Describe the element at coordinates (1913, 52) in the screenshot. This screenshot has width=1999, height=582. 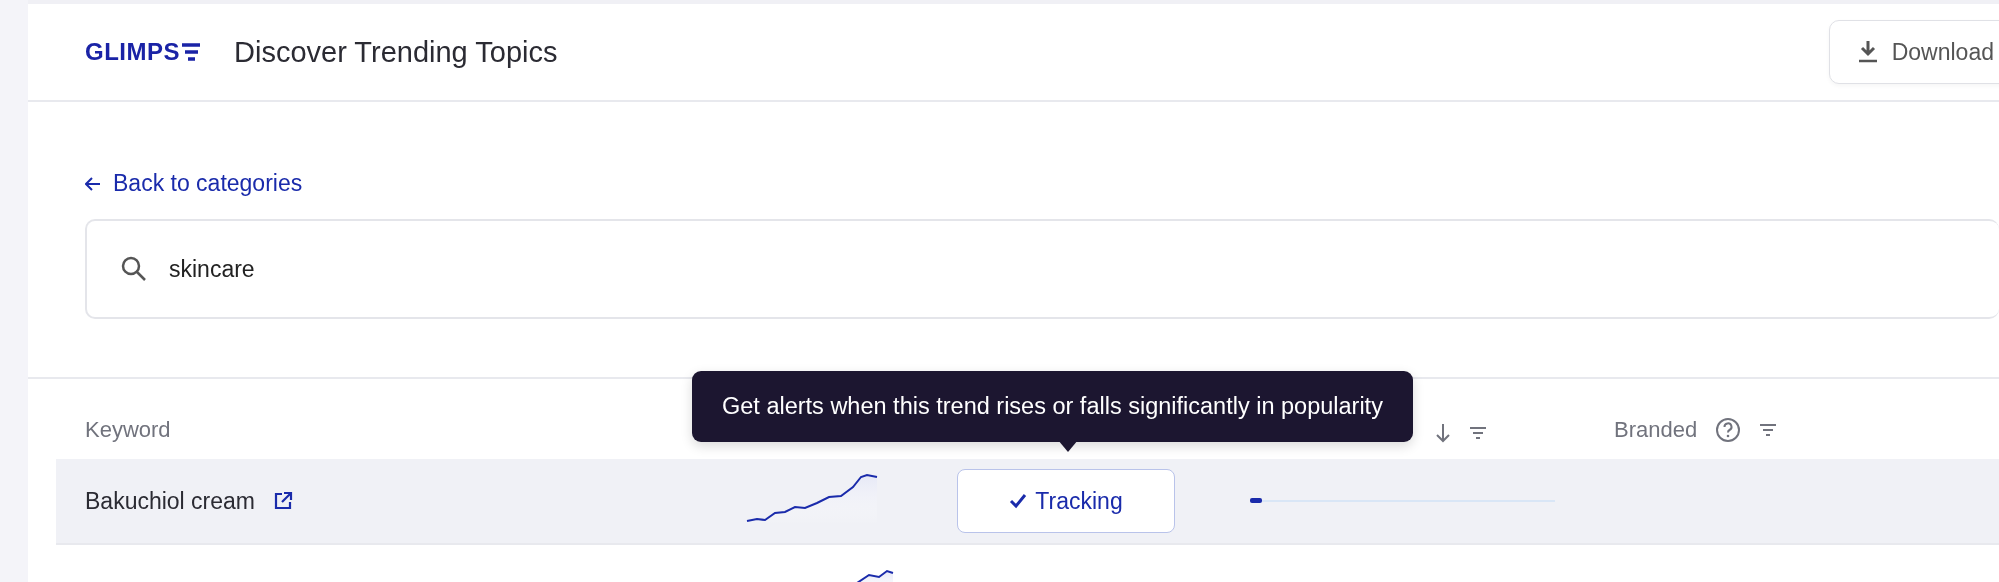
I see `download-button: Download` at that location.